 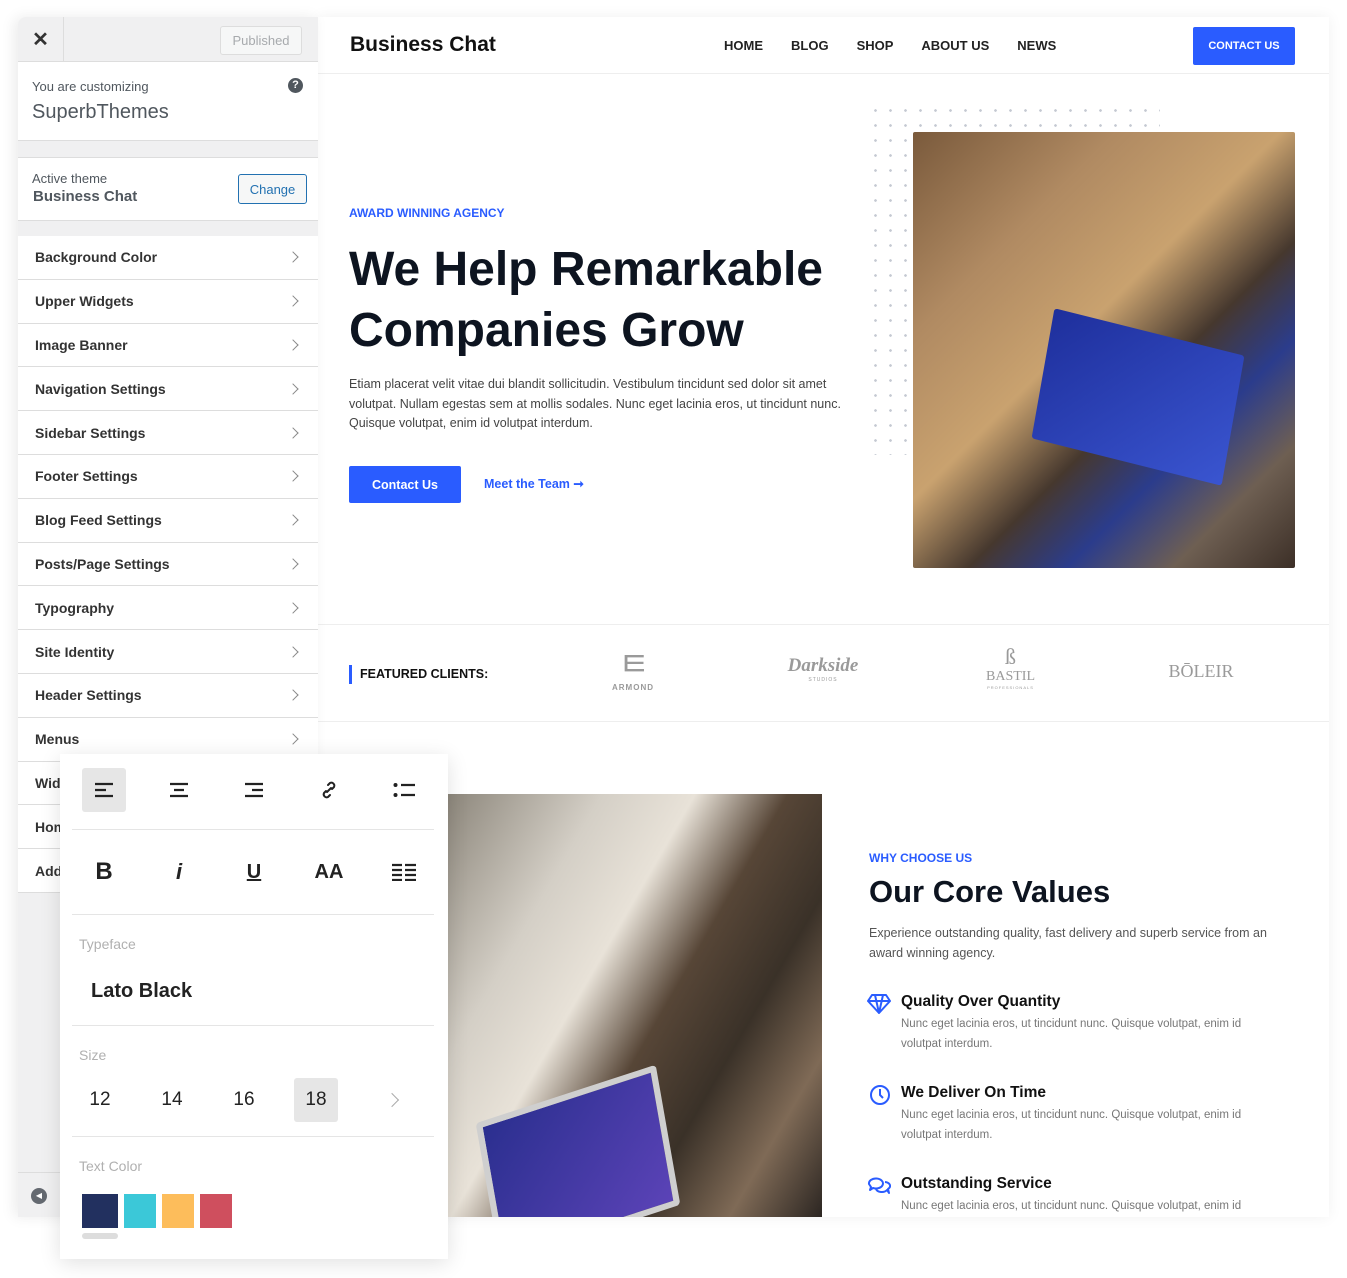 What do you see at coordinates (168, 695) in the screenshot?
I see `customizer-menu-item: Header Settings` at bounding box center [168, 695].